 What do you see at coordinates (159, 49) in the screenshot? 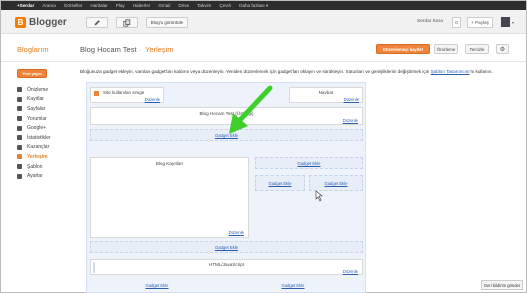
I see `current-page-title: Yerleşim` at bounding box center [159, 49].